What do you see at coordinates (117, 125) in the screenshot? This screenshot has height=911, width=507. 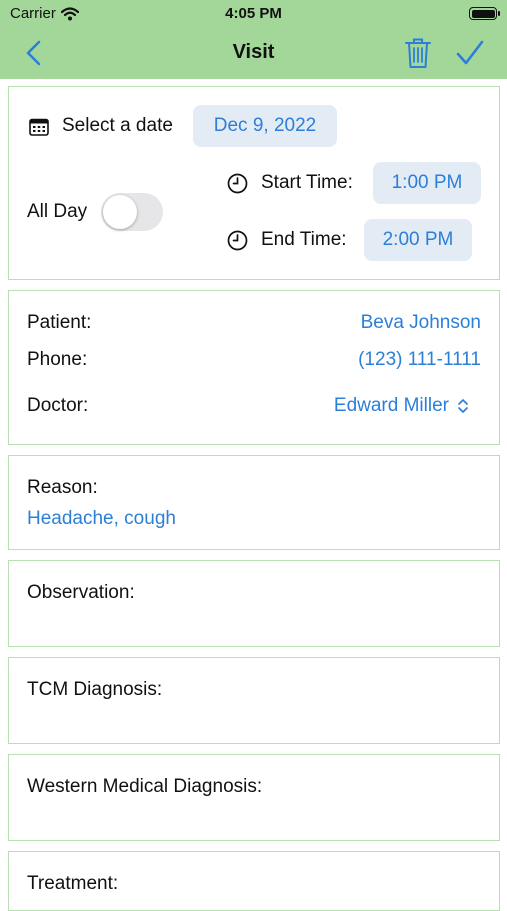 I see `date-label: Select a date` at bounding box center [117, 125].